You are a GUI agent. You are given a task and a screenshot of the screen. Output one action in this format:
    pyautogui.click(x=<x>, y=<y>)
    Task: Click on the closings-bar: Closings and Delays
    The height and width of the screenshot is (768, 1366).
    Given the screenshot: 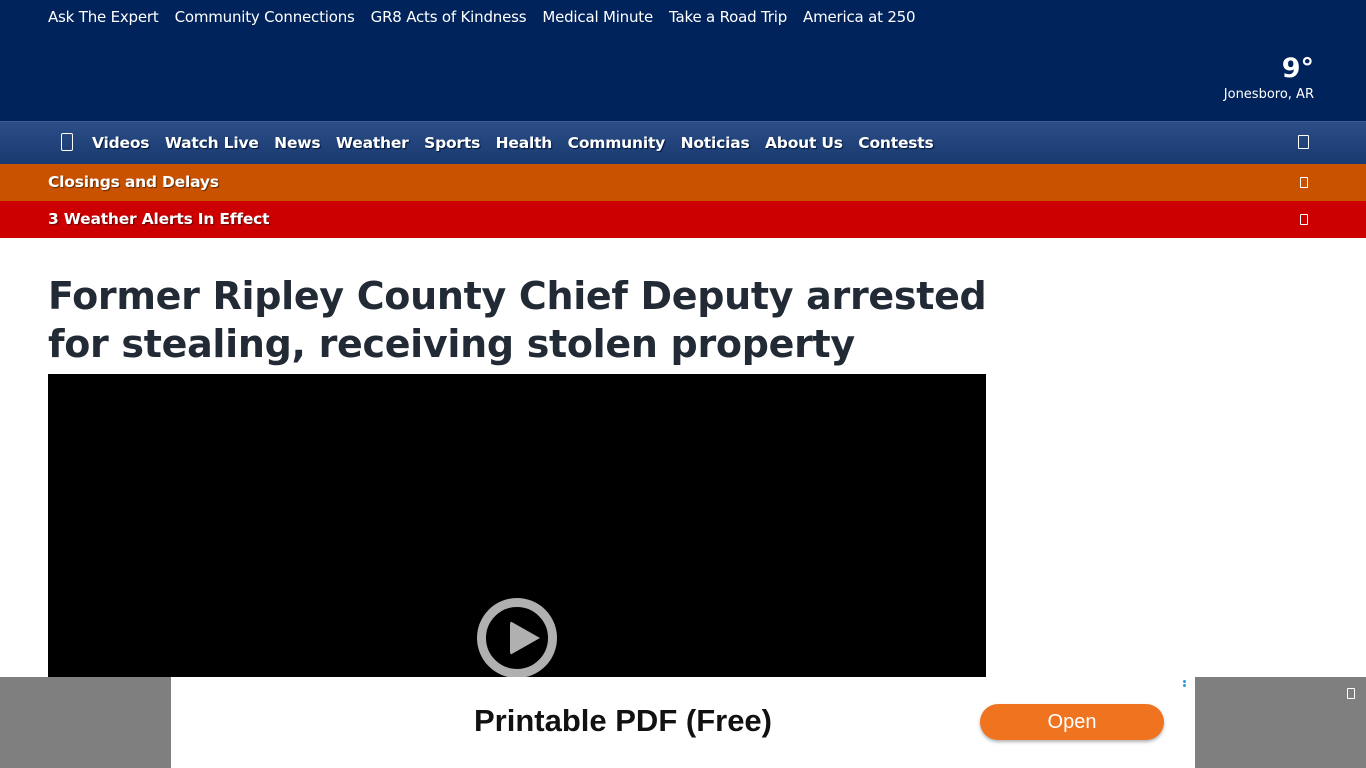 What is the action you would take?
    pyautogui.click(x=683, y=182)
    